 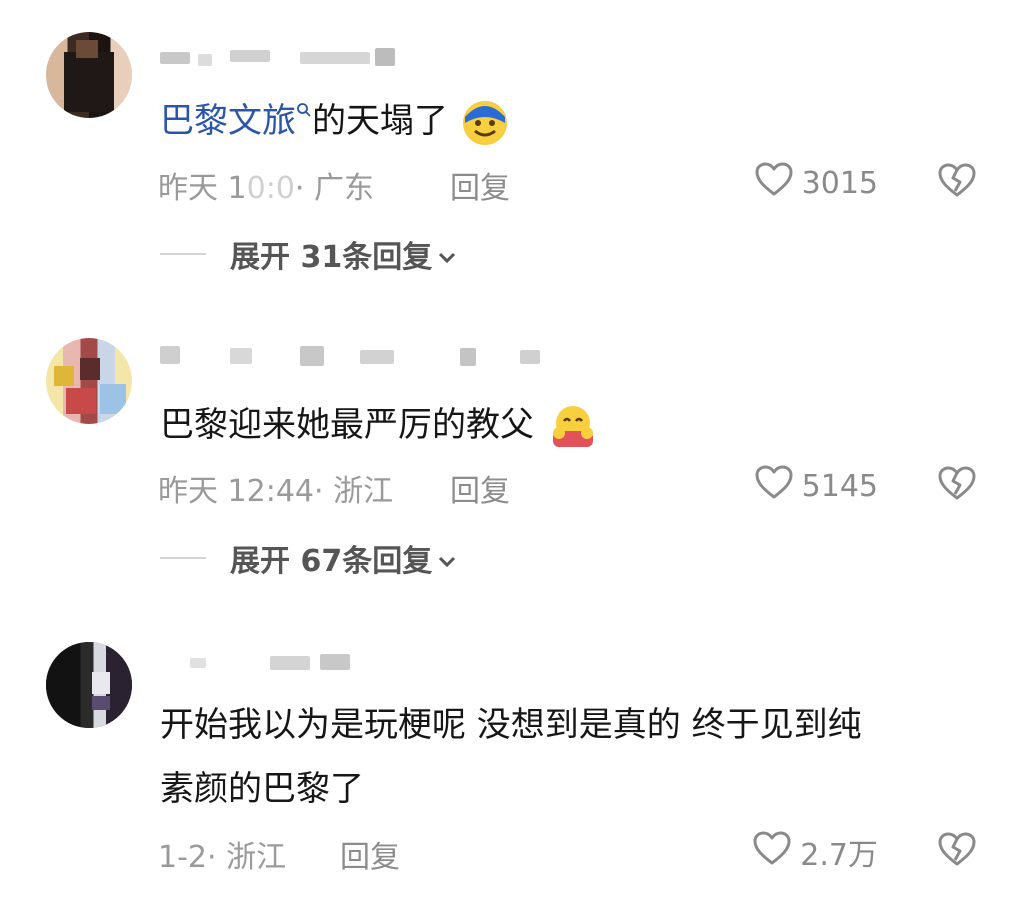 I want to click on timestamp: 昨天 12:44, so click(x=236, y=491).